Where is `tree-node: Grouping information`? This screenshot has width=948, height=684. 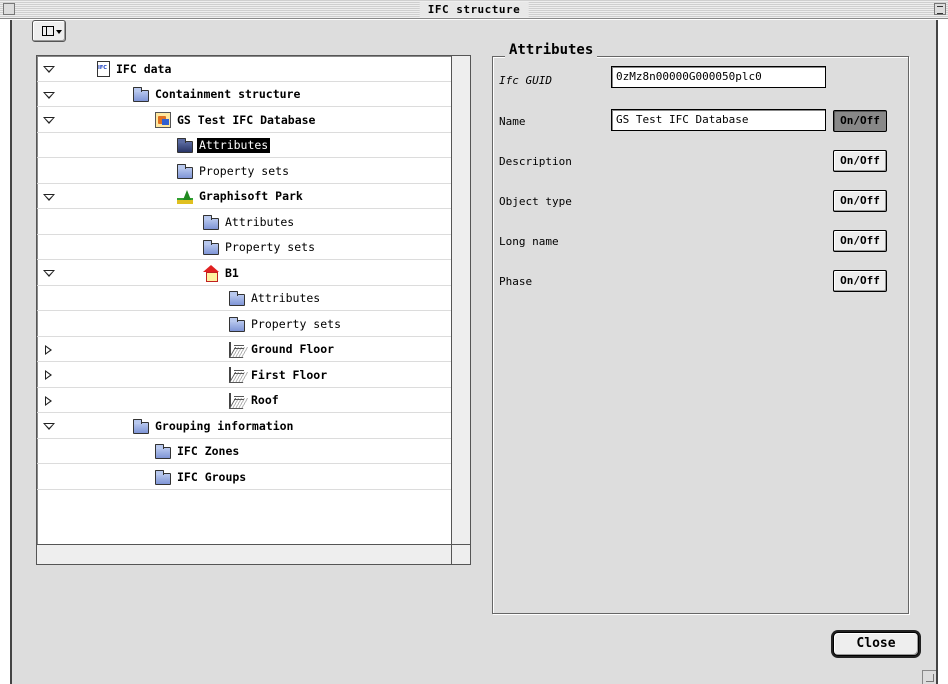 tree-node: Grouping information is located at coordinates (214, 426).